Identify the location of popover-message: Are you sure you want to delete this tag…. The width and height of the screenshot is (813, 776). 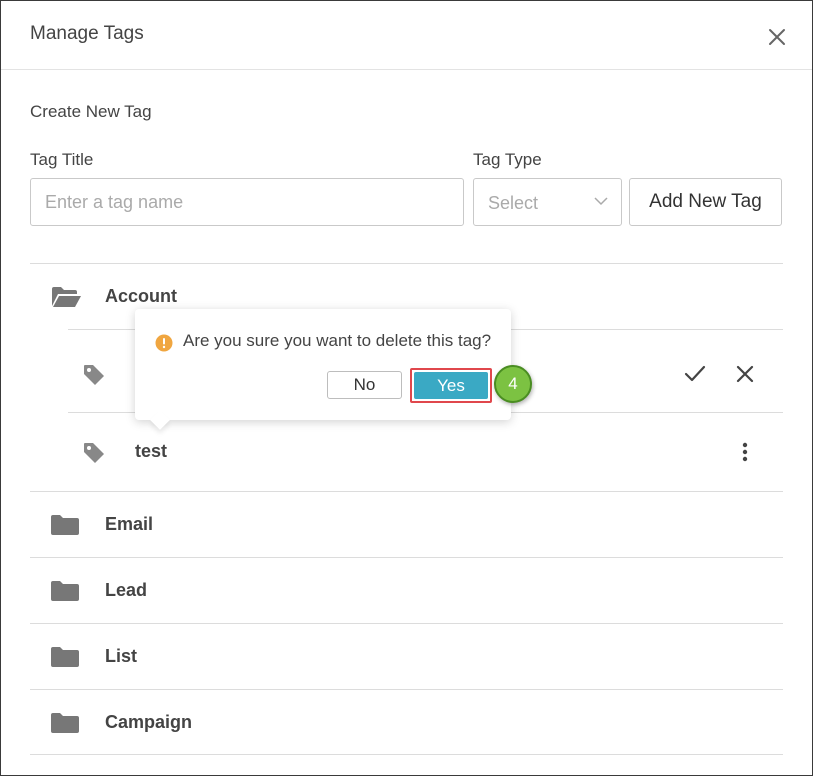
(337, 340).